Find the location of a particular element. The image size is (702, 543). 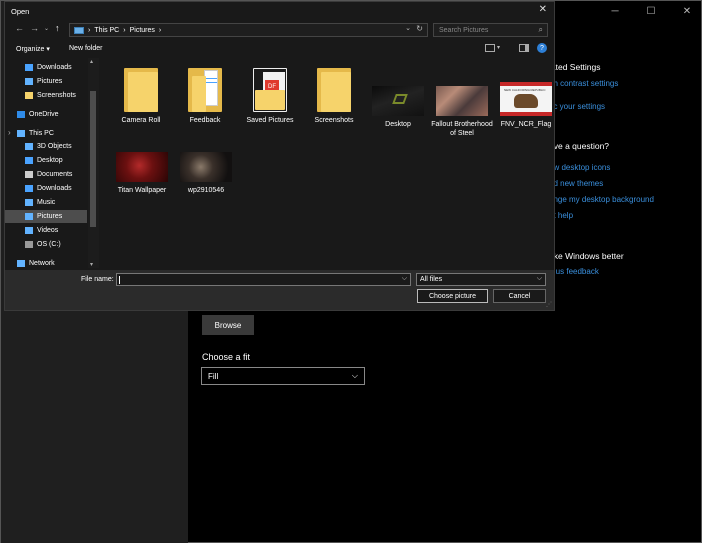

sidebar-item-label: Screenshots is located at coordinates (56, 95).